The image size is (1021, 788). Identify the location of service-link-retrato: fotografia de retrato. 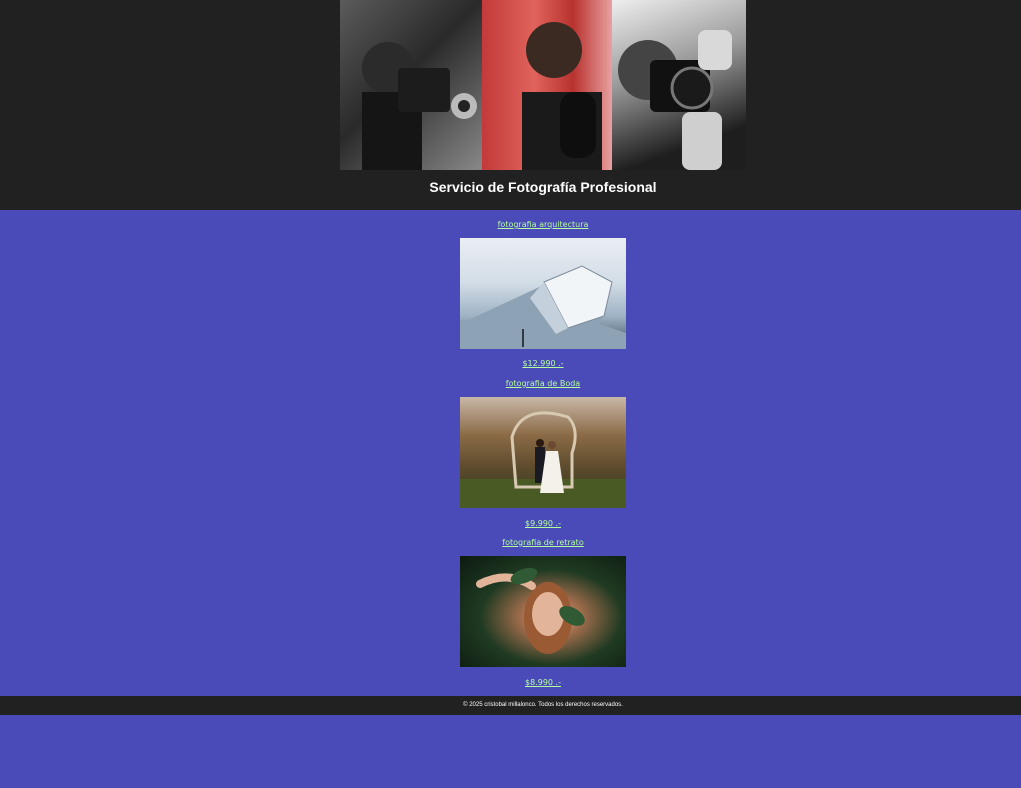
(543, 543).